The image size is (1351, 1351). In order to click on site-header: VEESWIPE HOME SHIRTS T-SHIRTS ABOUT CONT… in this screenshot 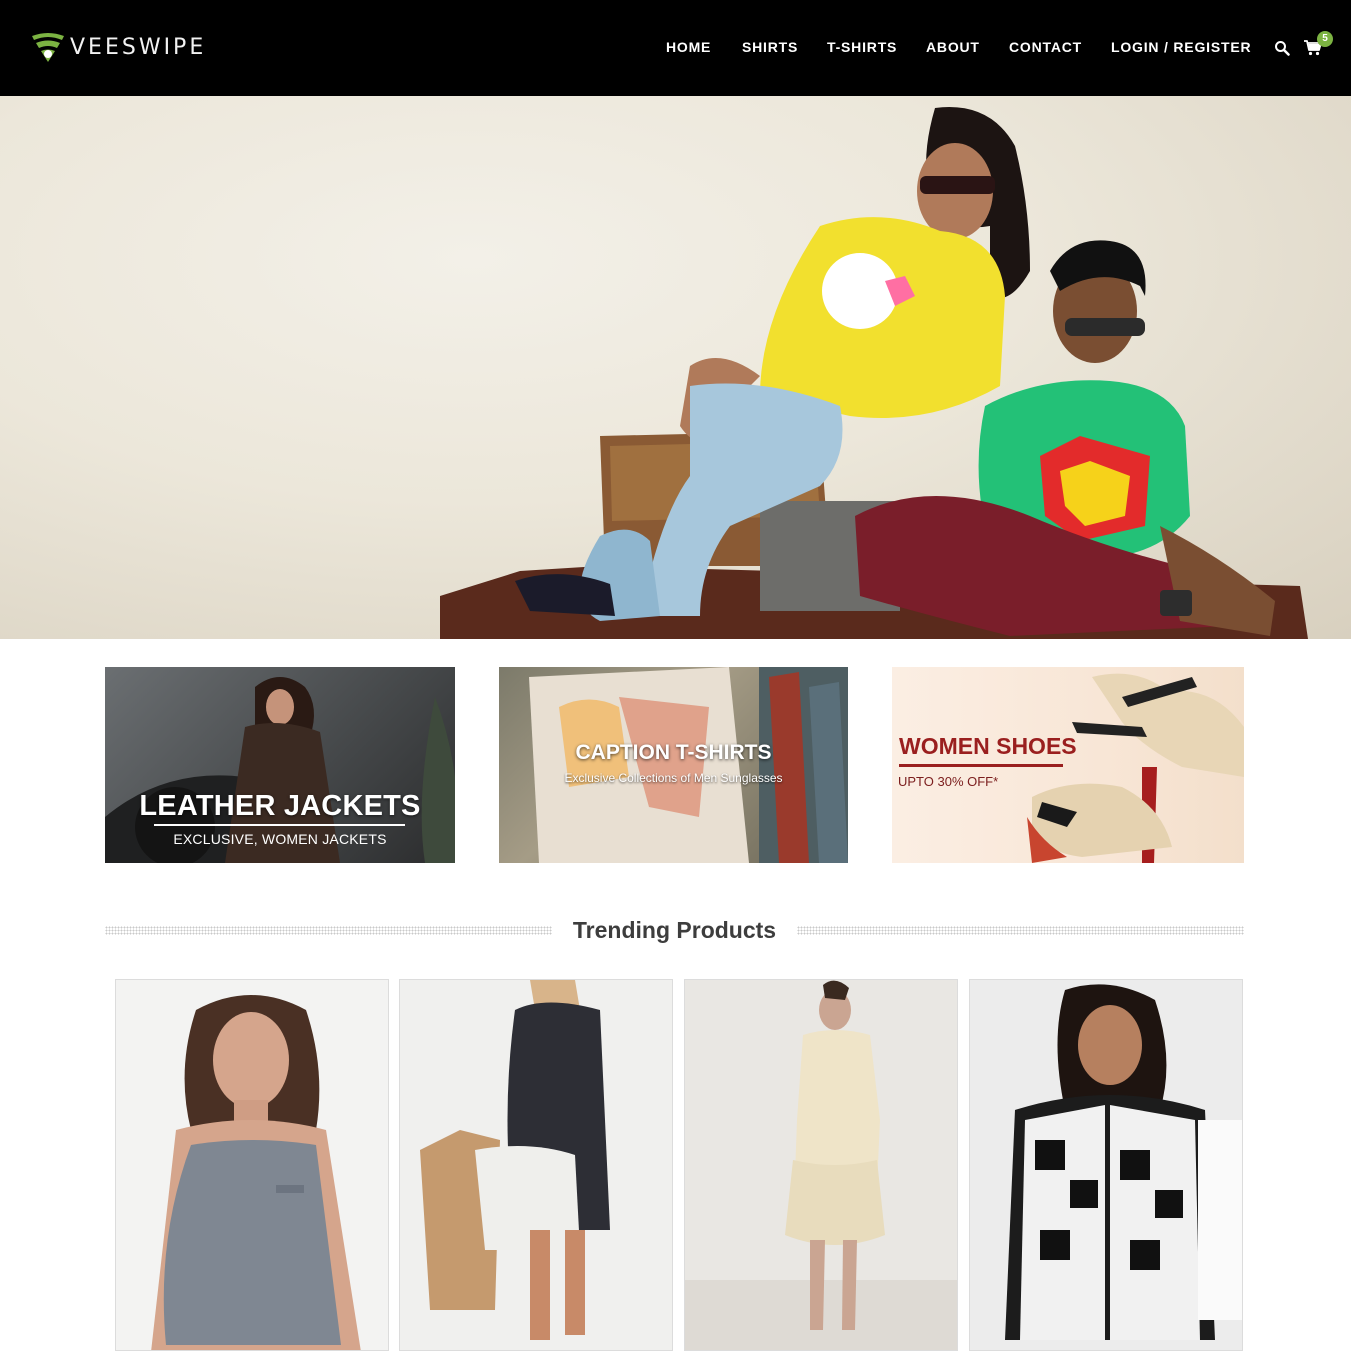, I will do `click(675, 48)`.